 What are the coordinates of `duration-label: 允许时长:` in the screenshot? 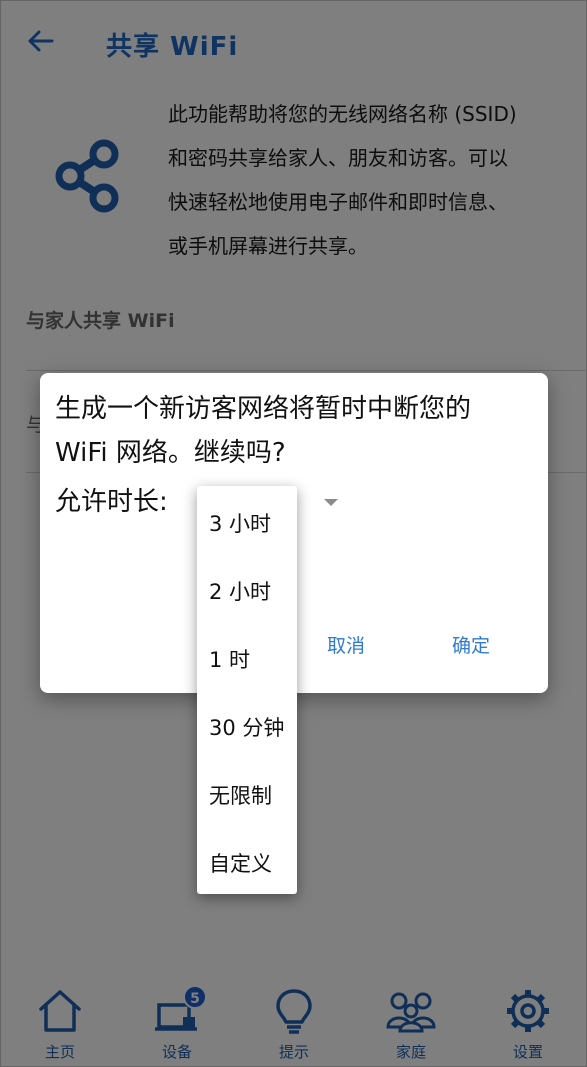 It's located at (111, 502).